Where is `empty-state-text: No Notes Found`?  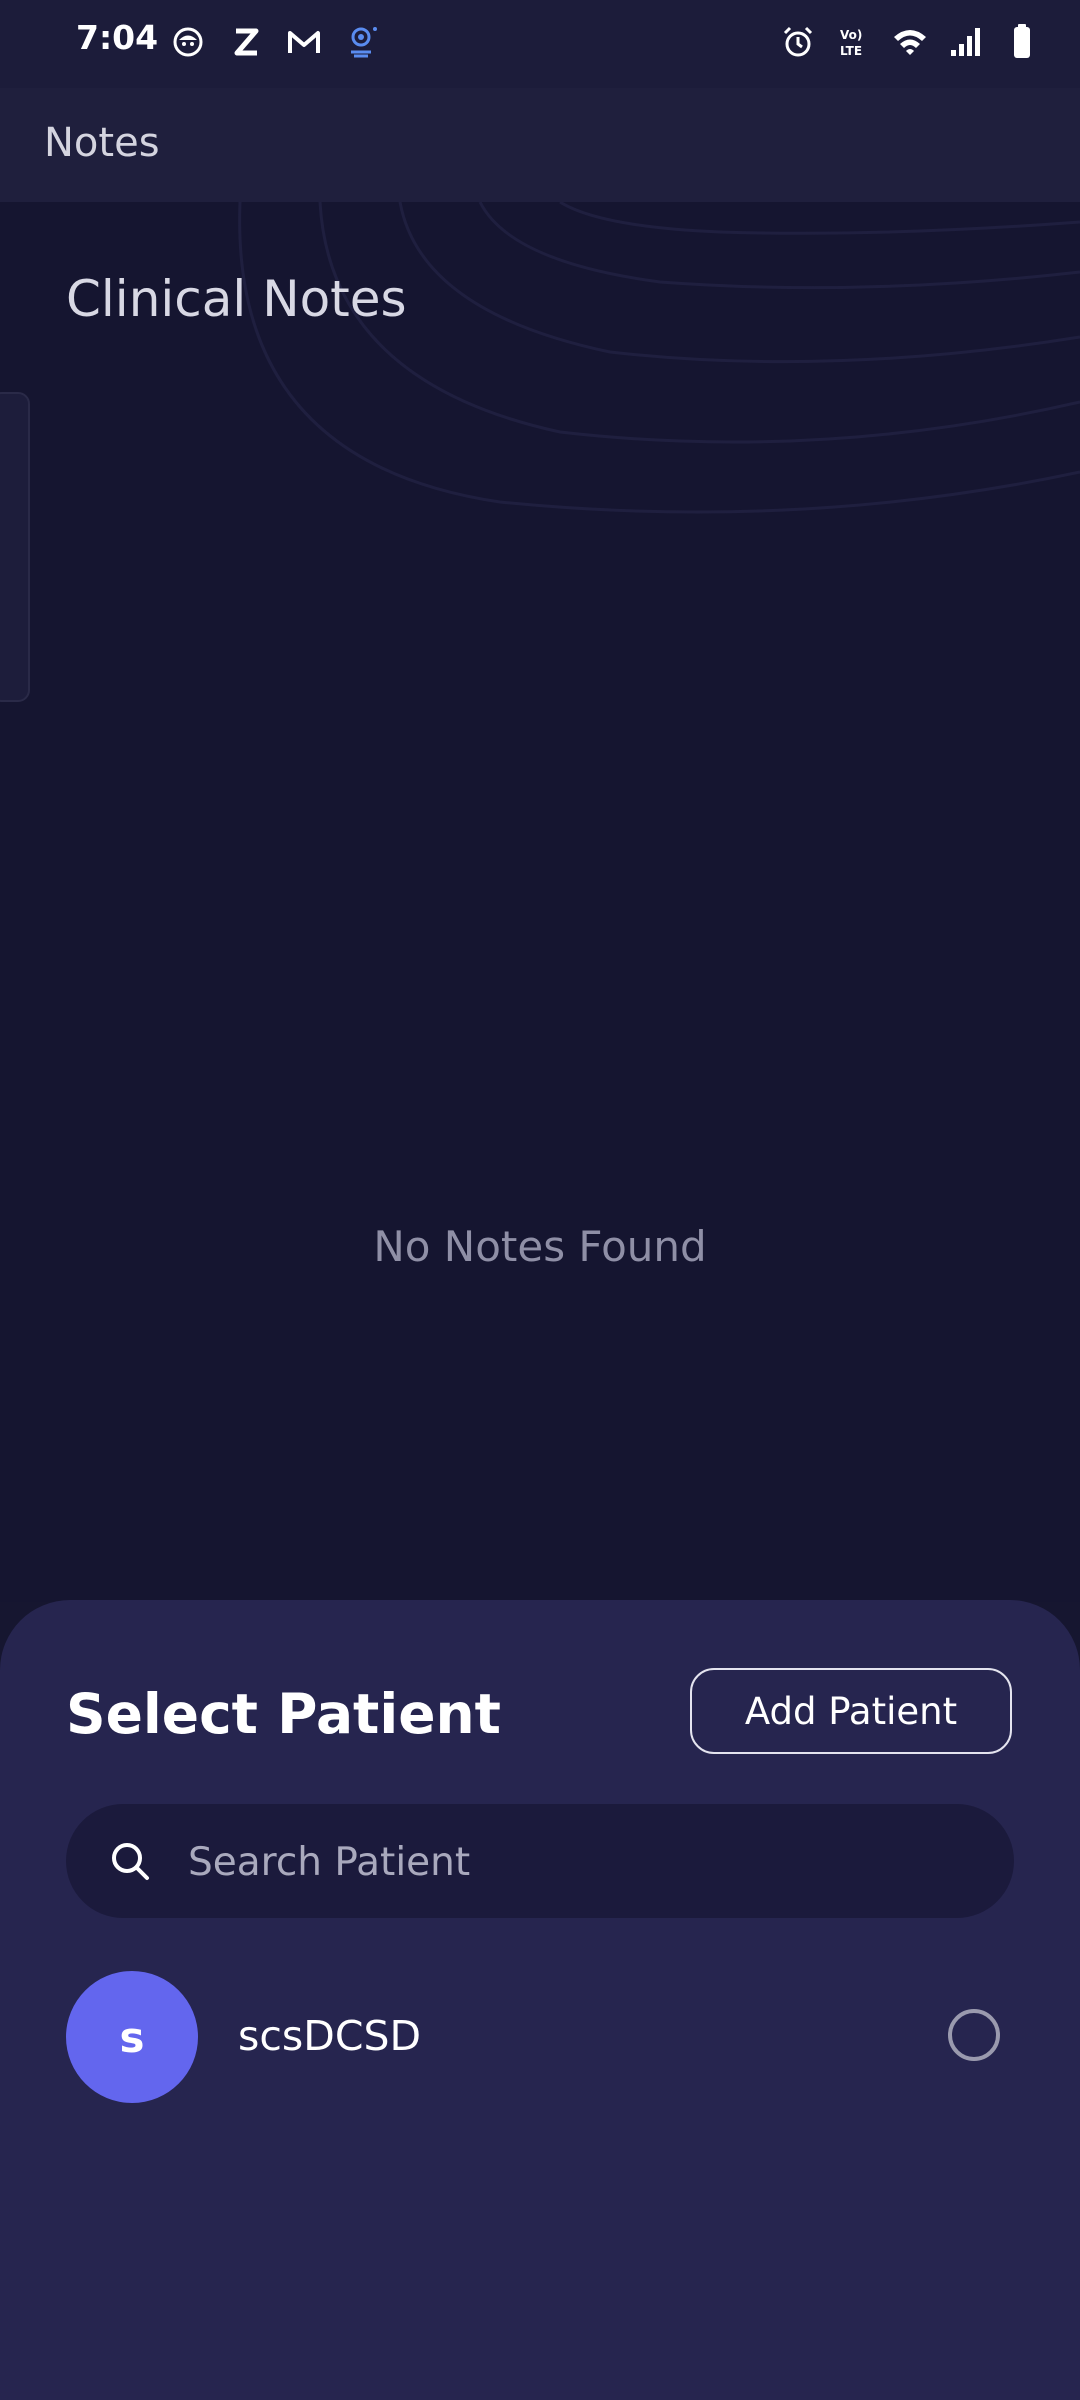
empty-state-text: No Notes Found is located at coordinates (540, 1246).